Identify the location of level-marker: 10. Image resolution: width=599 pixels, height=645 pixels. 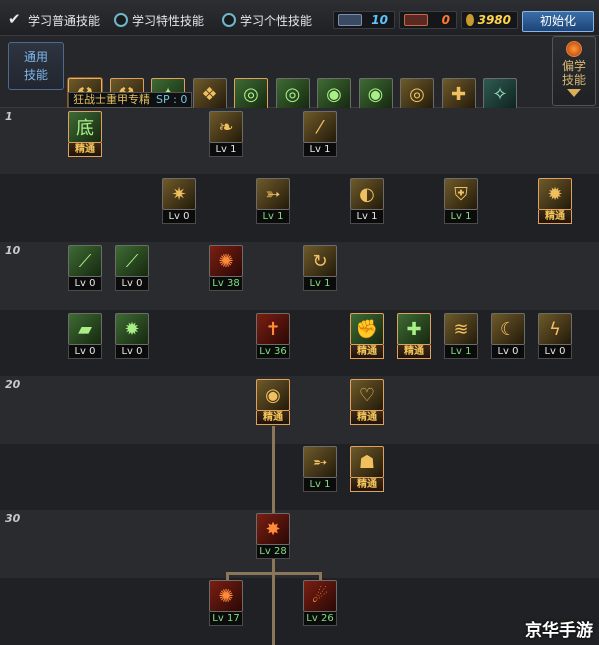
(13, 250).